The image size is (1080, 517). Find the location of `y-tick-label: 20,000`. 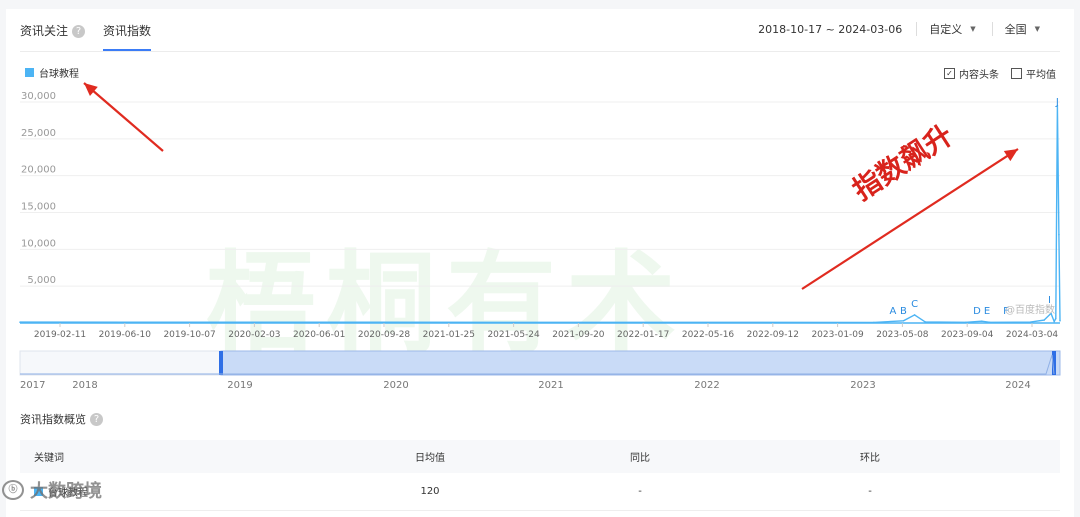

y-tick-label: 20,000 is located at coordinates (38, 170).